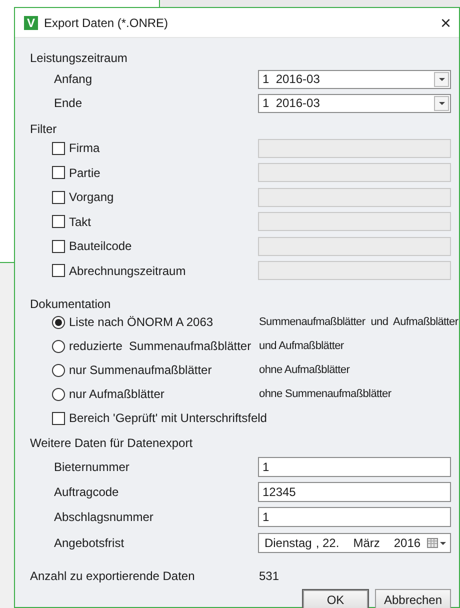 This screenshot has height=608, width=460. What do you see at coordinates (113, 577) in the screenshot?
I see `count-label: Anzahl zu exportierende Daten` at bounding box center [113, 577].